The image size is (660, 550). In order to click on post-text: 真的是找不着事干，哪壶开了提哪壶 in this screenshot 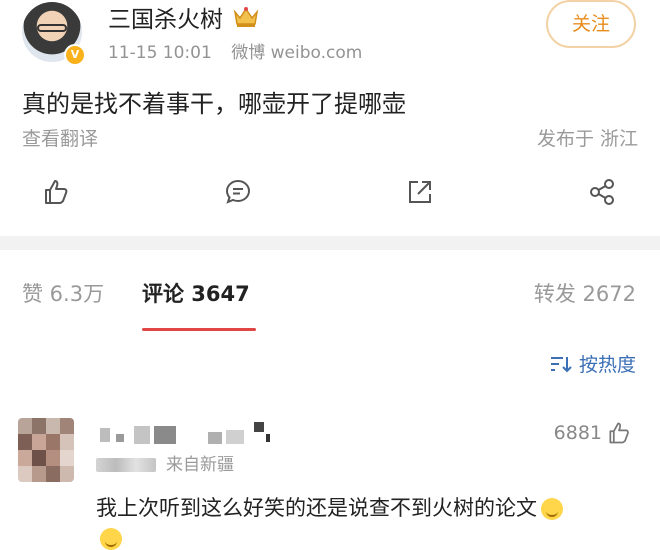, I will do `click(214, 104)`.